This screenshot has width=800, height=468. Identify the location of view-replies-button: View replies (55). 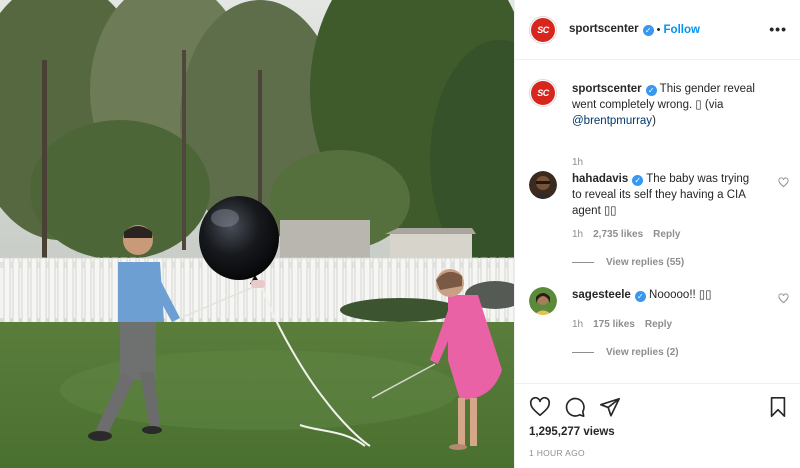
(628, 262).